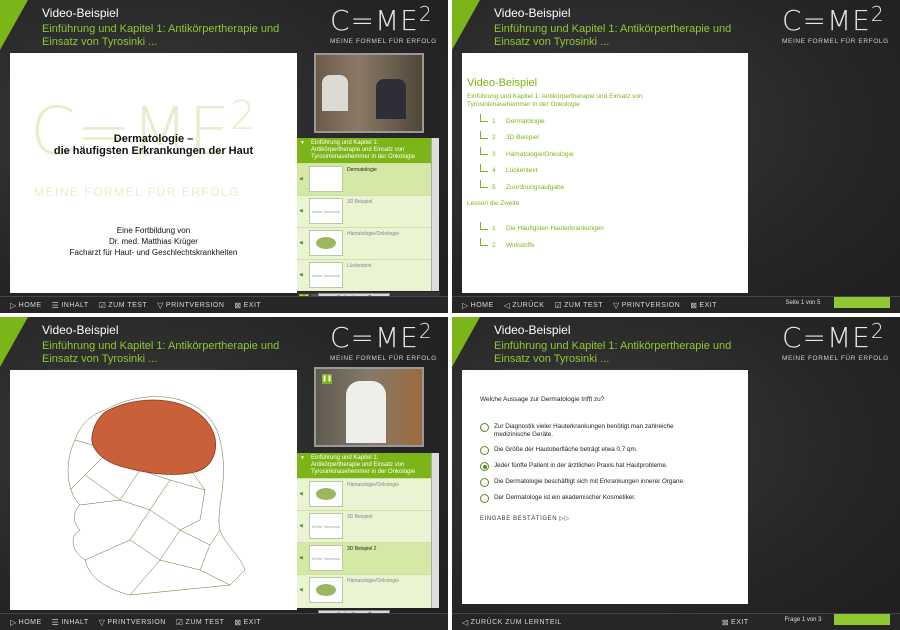 The width and height of the screenshot is (900, 630). Describe the element at coordinates (835, 358) in the screenshot. I see `logo-tagline: MEINE FORMEL FÜR ERFOLG` at that location.